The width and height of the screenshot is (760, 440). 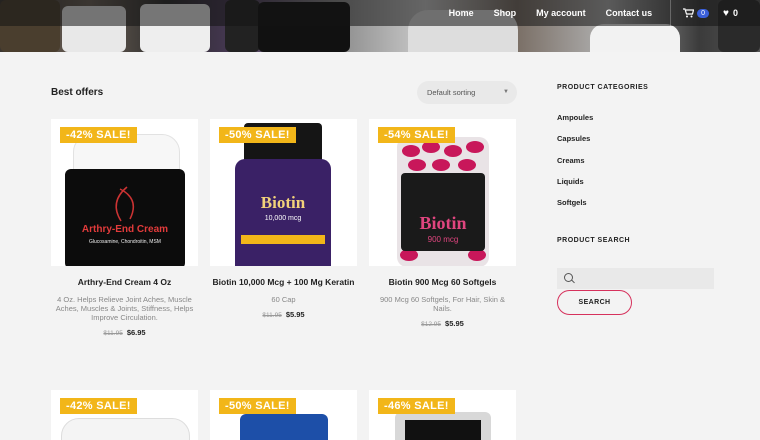 What do you see at coordinates (136, 332) in the screenshot?
I see `sale-price: $6.95` at bounding box center [136, 332].